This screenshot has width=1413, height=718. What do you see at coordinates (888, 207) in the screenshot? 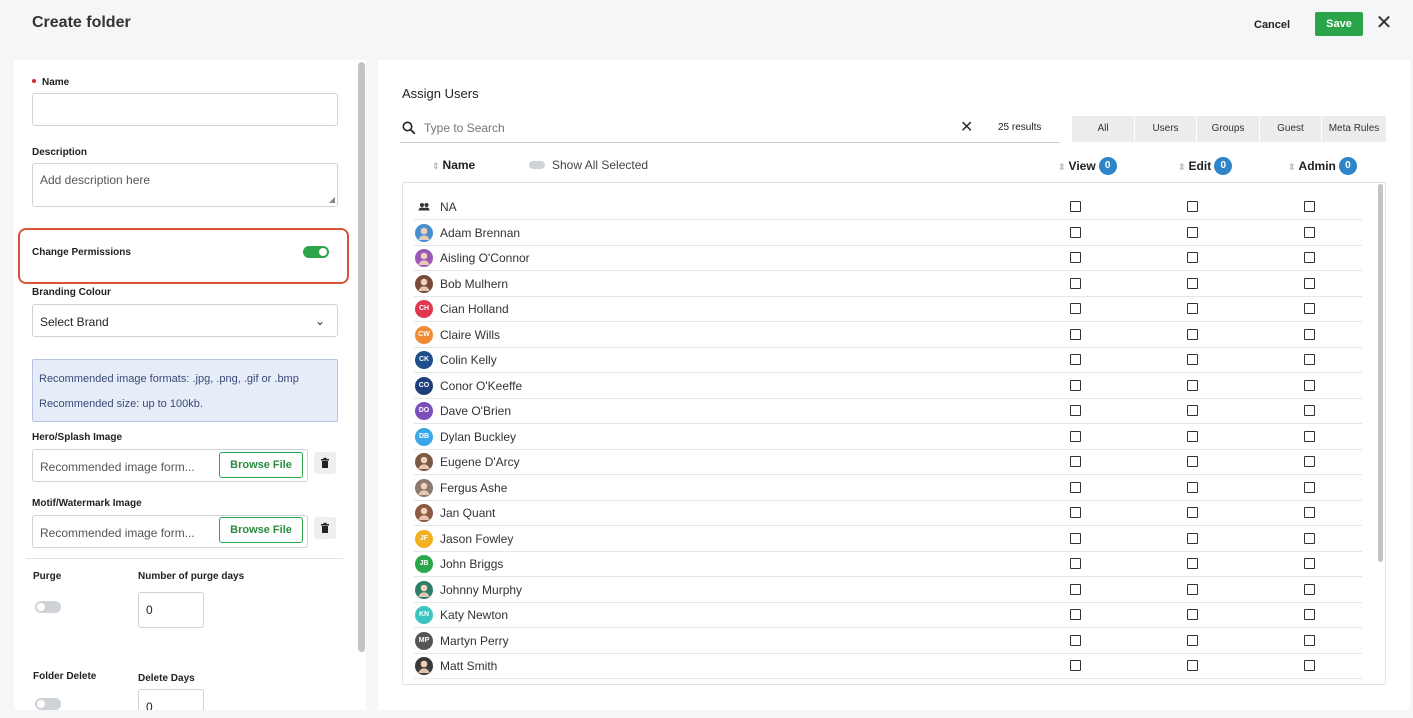
I see `list-item: NA` at bounding box center [888, 207].